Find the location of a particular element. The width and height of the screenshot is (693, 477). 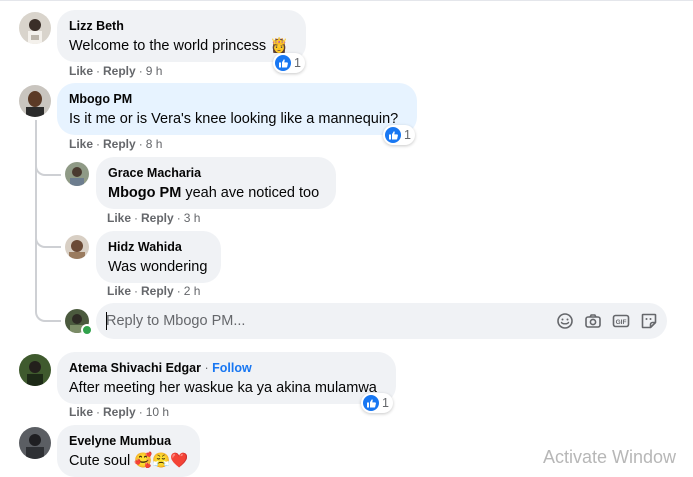

reply-actions: Like · Reply · 3 h is located at coordinates (154, 218).